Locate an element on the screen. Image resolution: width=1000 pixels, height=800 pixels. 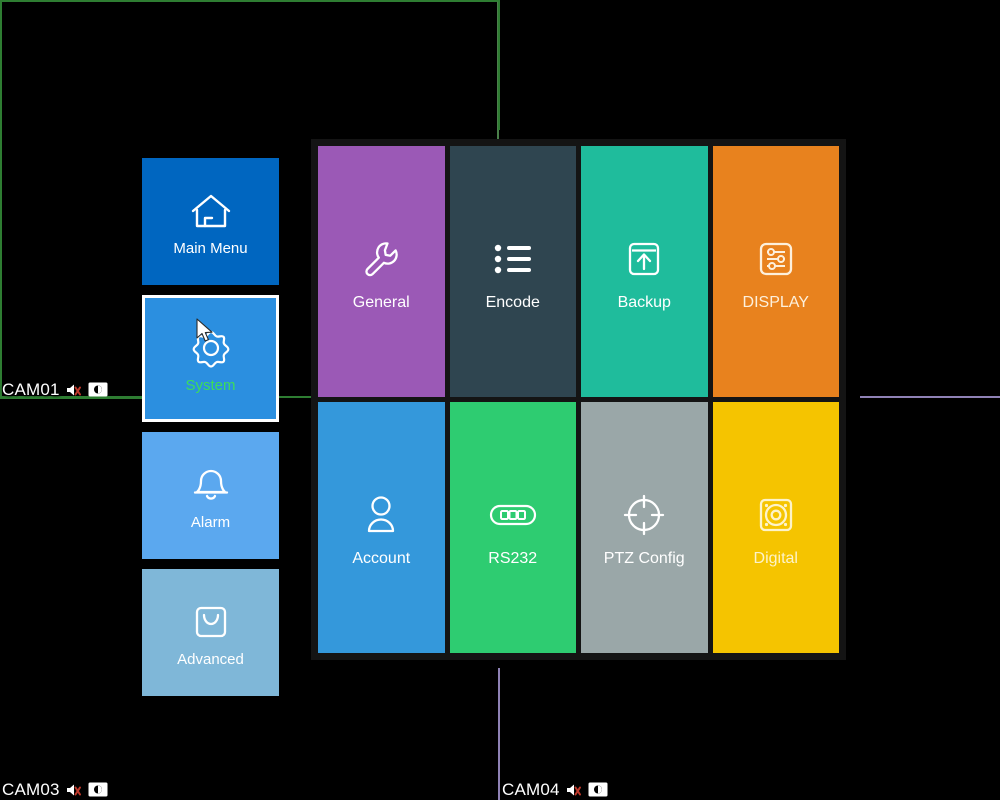
tile-label: Encode is located at coordinates (512, 302).